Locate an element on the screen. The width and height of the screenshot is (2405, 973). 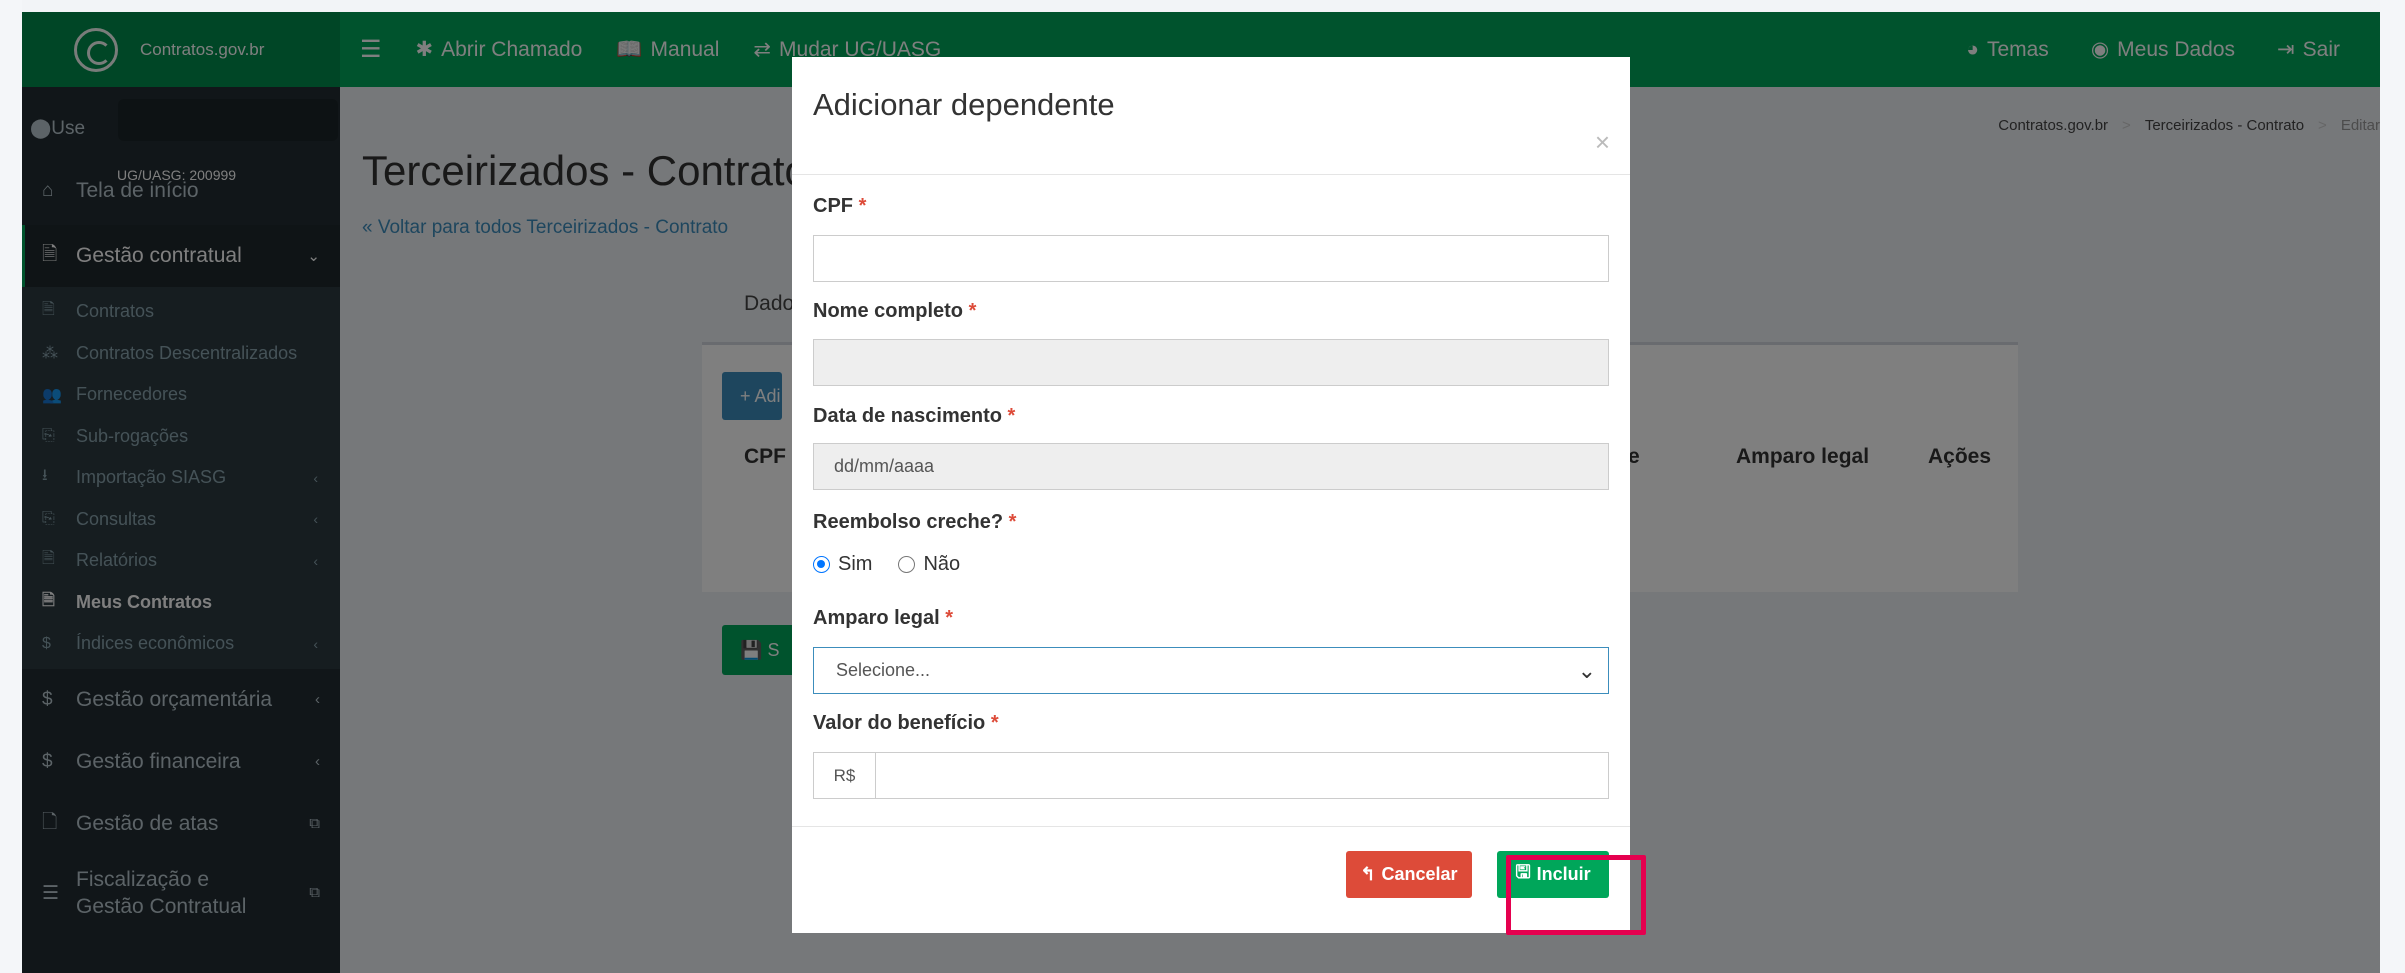
reply-icon: ↰ is located at coordinates (1368, 874).